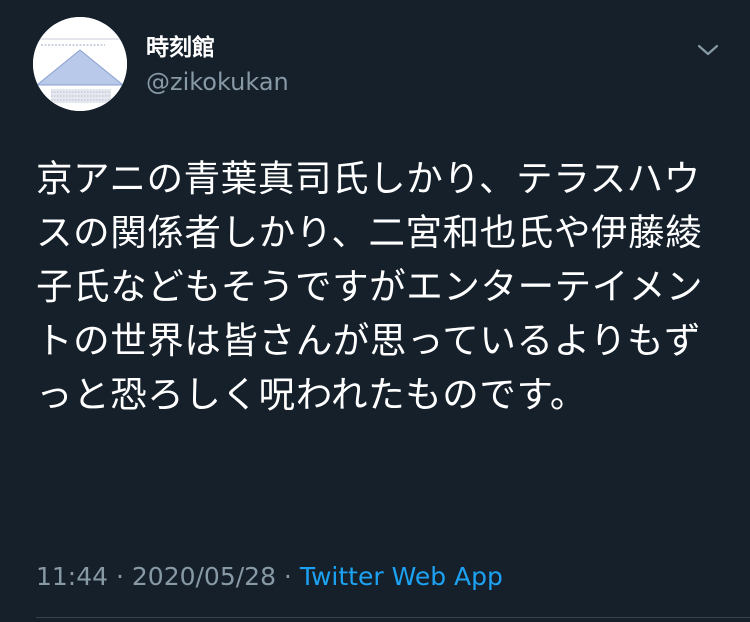  What do you see at coordinates (393, 617) in the screenshot?
I see `divider` at bounding box center [393, 617].